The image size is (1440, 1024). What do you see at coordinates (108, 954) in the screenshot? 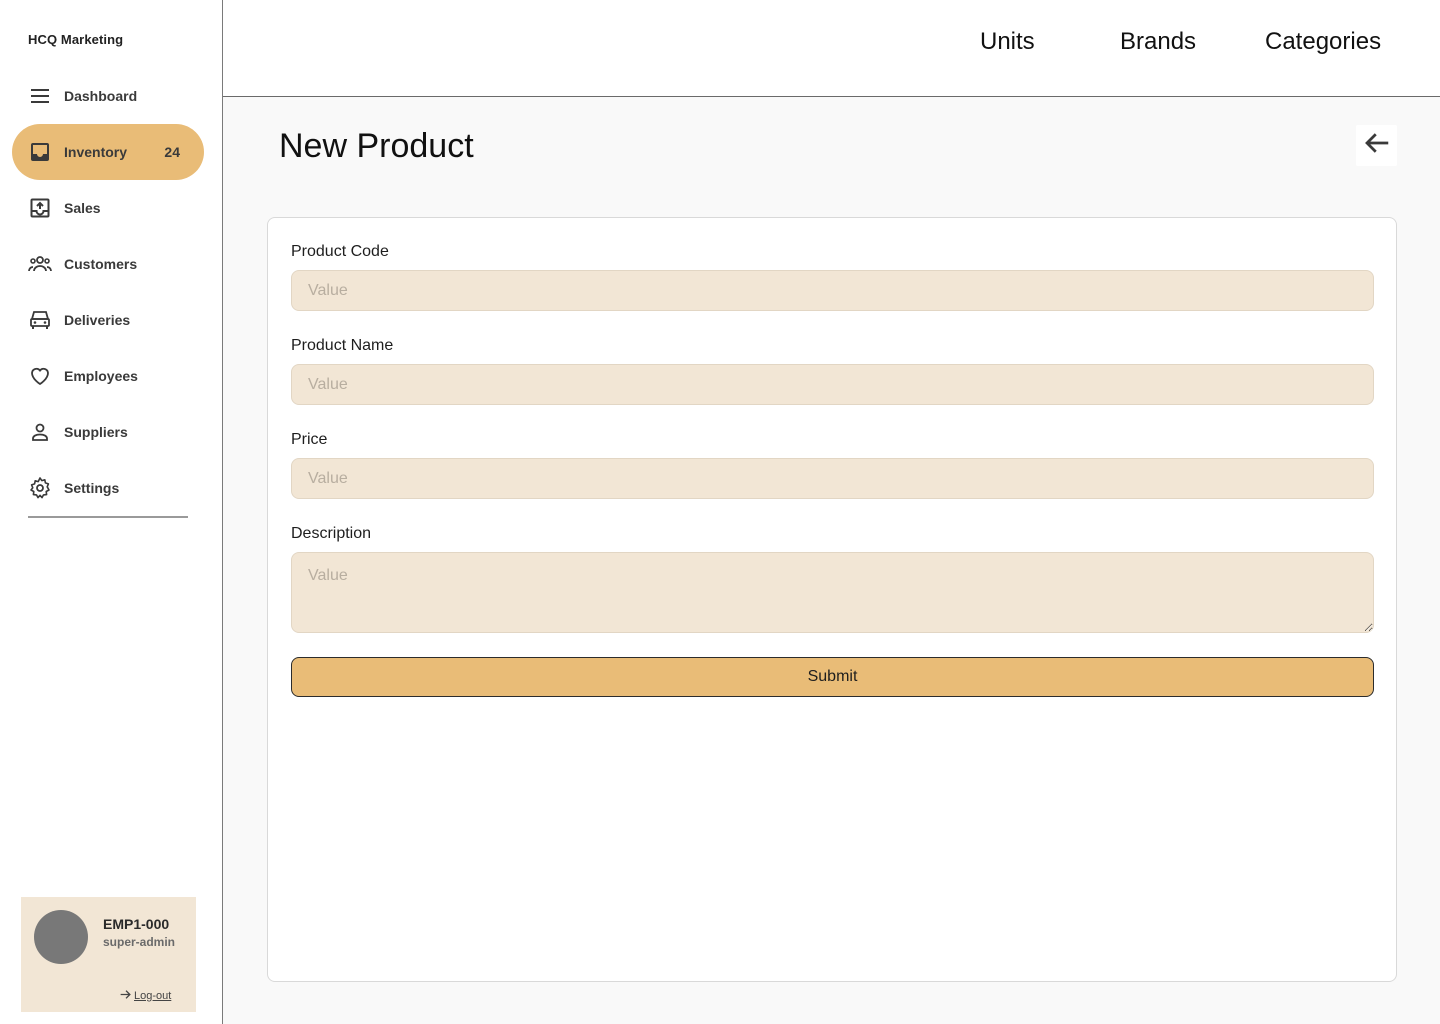
I see `user-card: EMP1-000 super-admin Log-out` at bounding box center [108, 954].